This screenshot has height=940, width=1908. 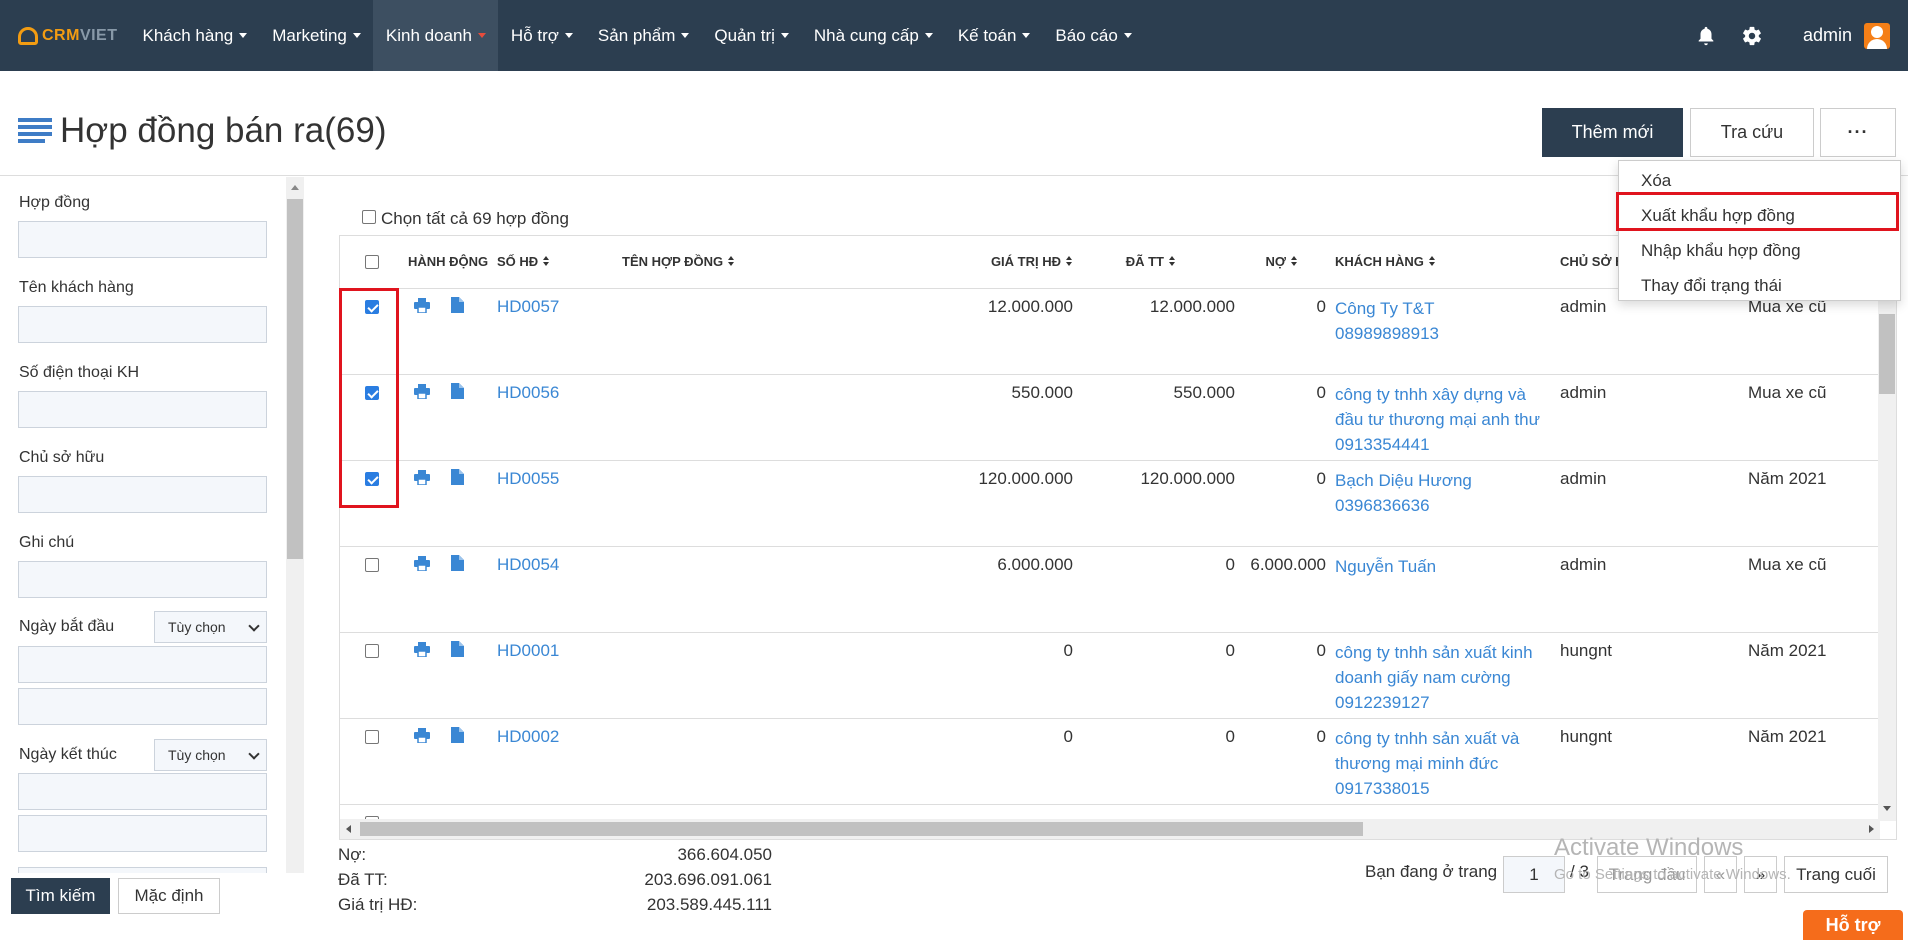 I want to click on col-customer: KHÁCH HÀNG, so click(x=1385, y=261).